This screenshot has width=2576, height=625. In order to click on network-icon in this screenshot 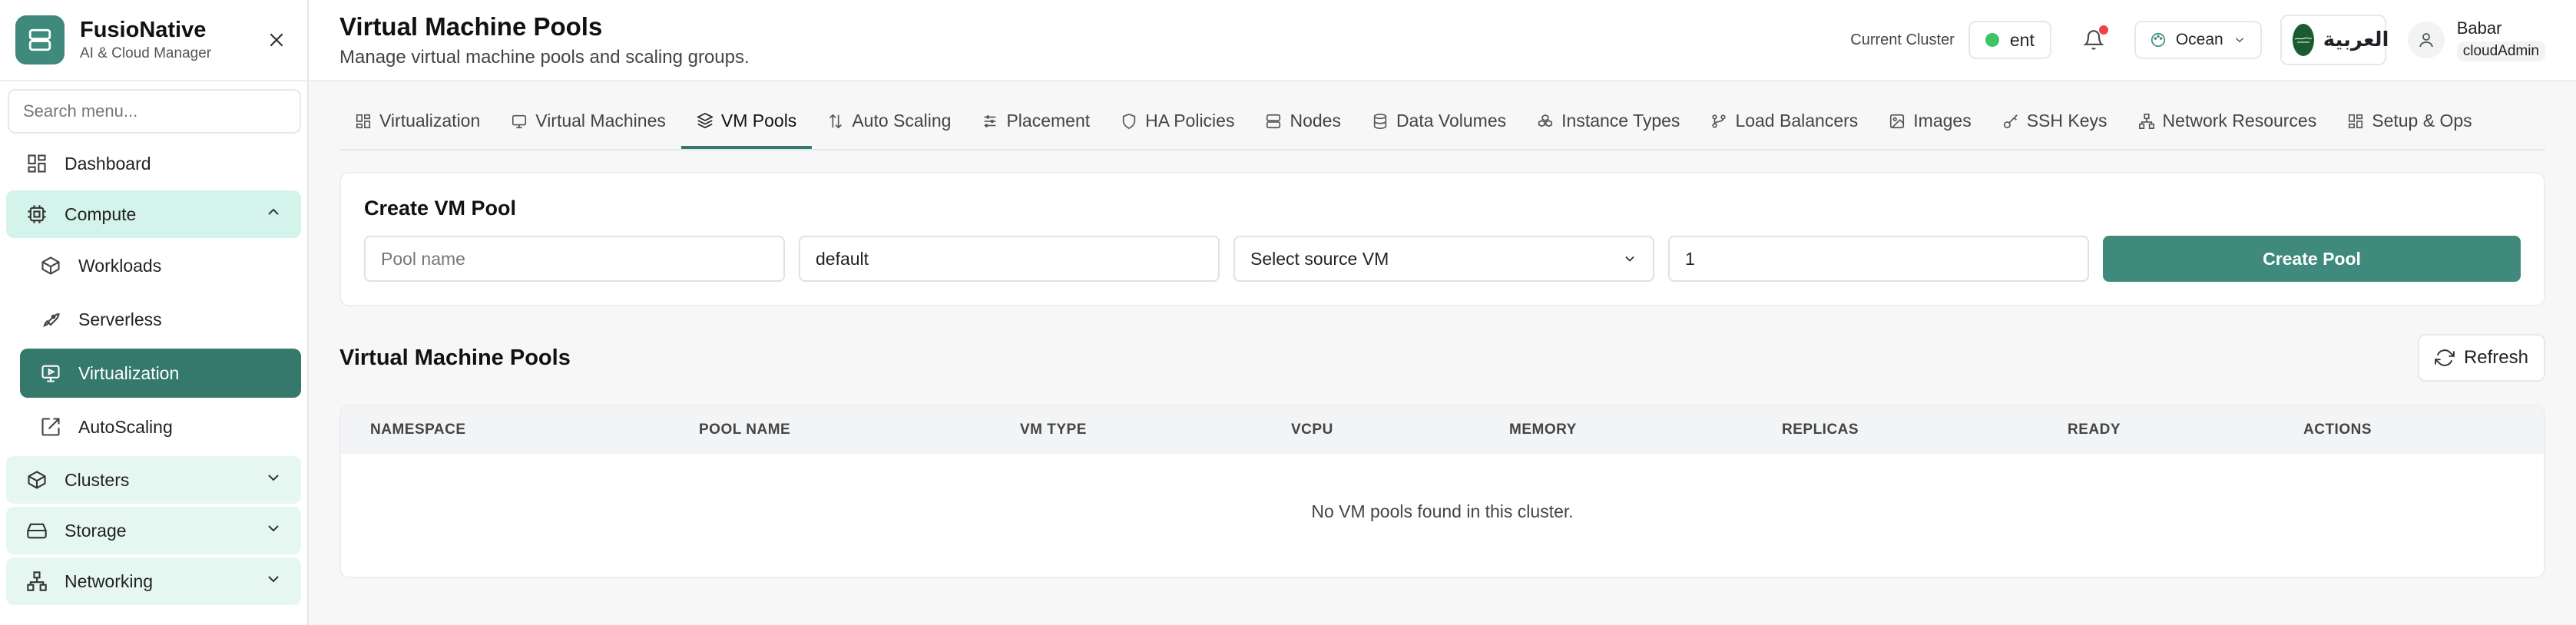, I will do `click(37, 581)`.